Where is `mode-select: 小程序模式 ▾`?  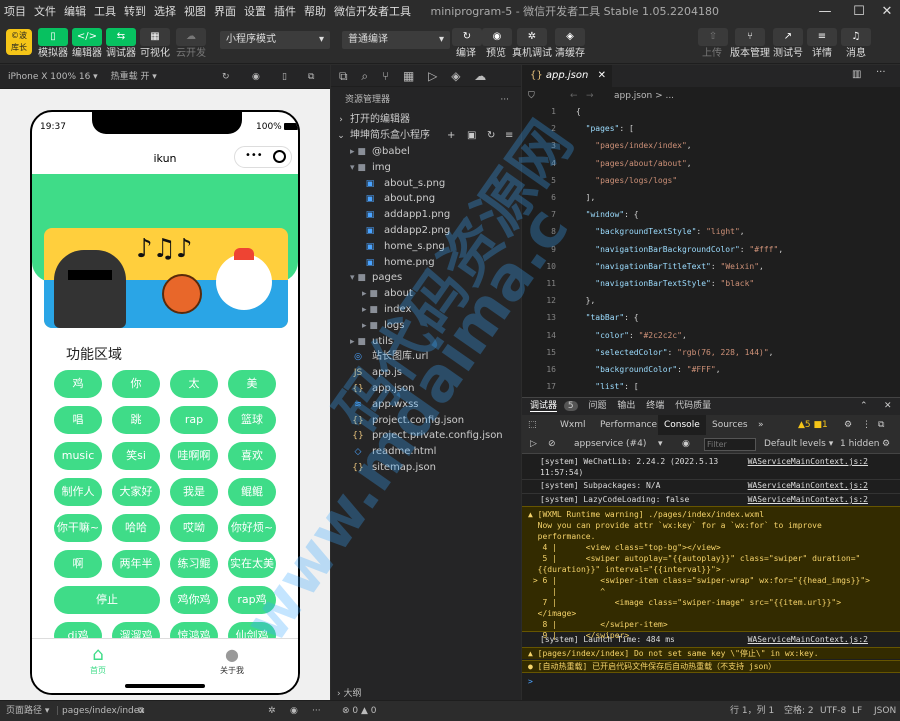 mode-select: 小程序模式 ▾ is located at coordinates (275, 40).